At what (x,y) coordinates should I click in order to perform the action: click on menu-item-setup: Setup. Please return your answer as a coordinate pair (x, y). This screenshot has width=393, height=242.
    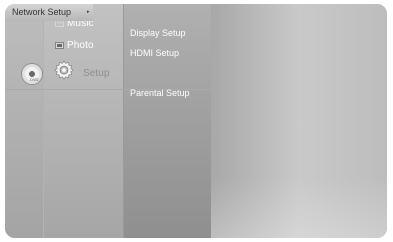
    Looking at the image, I should click on (96, 73).